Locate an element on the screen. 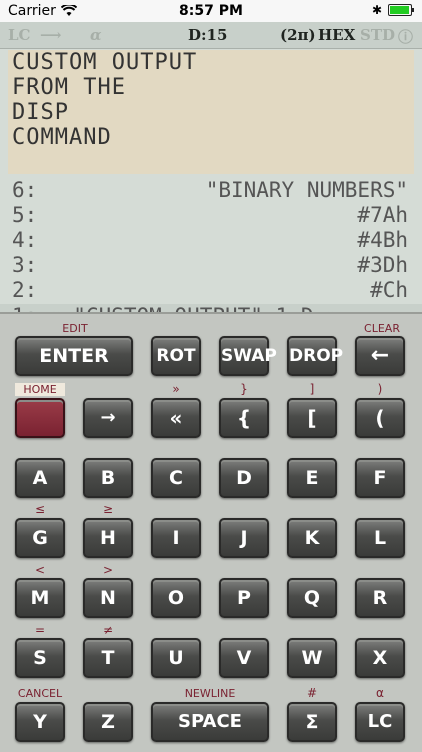 The height and width of the screenshot is (752, 422). right-arrow-key: → is located at coordinates (108, 418).